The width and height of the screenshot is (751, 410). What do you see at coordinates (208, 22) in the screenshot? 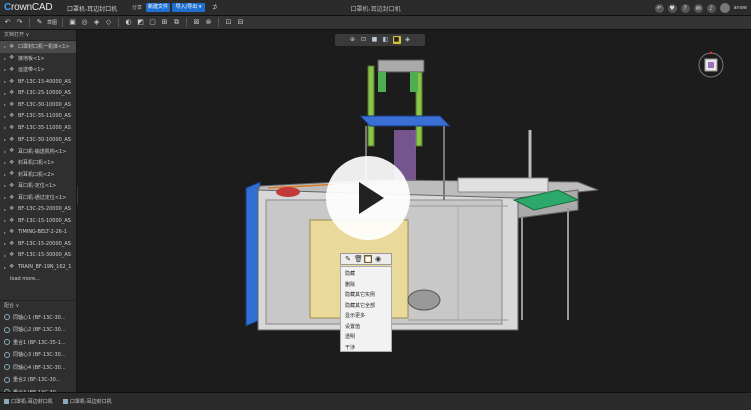
I see `mate-icon: ⊗` at bounding box center [208, 22].